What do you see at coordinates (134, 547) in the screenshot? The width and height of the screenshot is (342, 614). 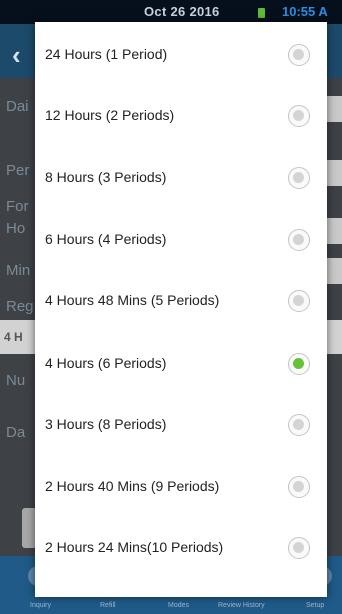 I see `period-option-label: 2 Hours 24 Mins(10 Periods)` at bounding box center [134, 547].